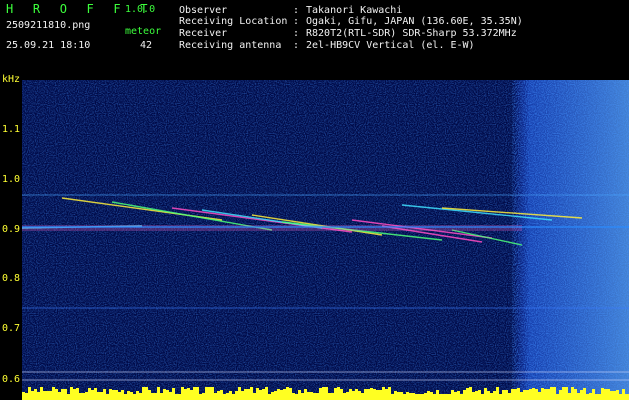 This screenshot has width=629, height=400. What do you see at coordinates (296, 21) in the screenshot?
I see `location-sep: :` at bounding box center [296, 21].